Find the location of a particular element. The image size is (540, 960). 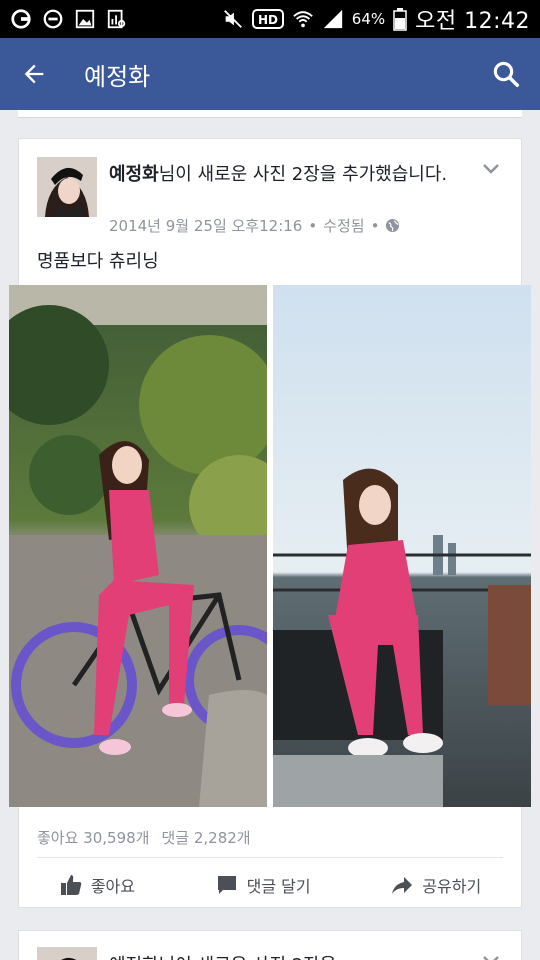

like-label: 좋아요 is located at coordinates (112, 886).